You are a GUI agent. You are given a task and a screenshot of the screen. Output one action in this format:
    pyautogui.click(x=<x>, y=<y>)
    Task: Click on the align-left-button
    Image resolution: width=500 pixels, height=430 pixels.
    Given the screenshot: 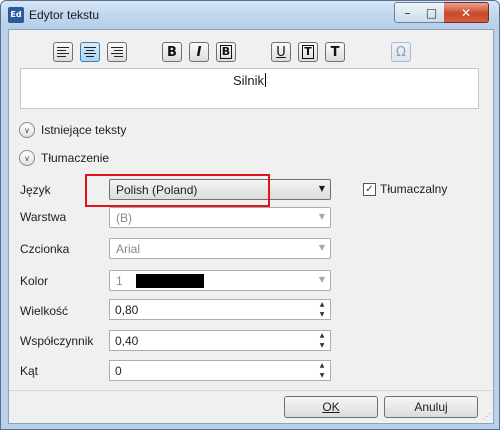 What is the action you would take?
    pyautogui.click(x=63, y=52)
    